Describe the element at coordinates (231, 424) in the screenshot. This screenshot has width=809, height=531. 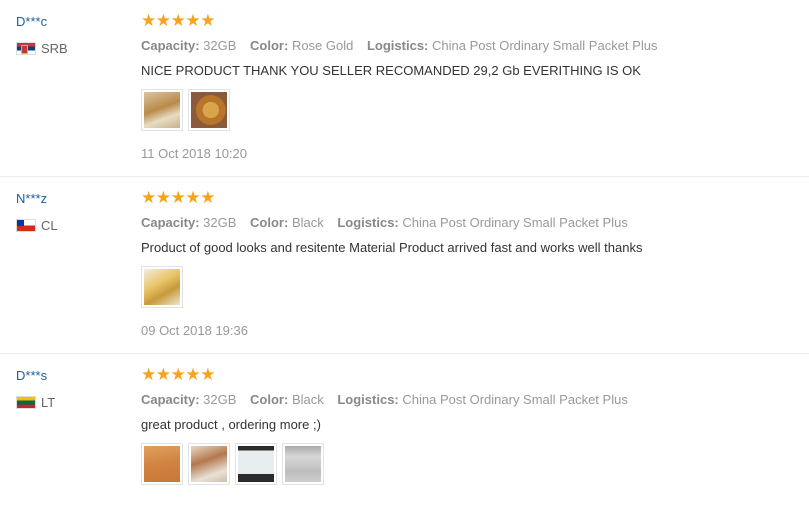
I see `review-text: great product , ordering more ;)` at that location.